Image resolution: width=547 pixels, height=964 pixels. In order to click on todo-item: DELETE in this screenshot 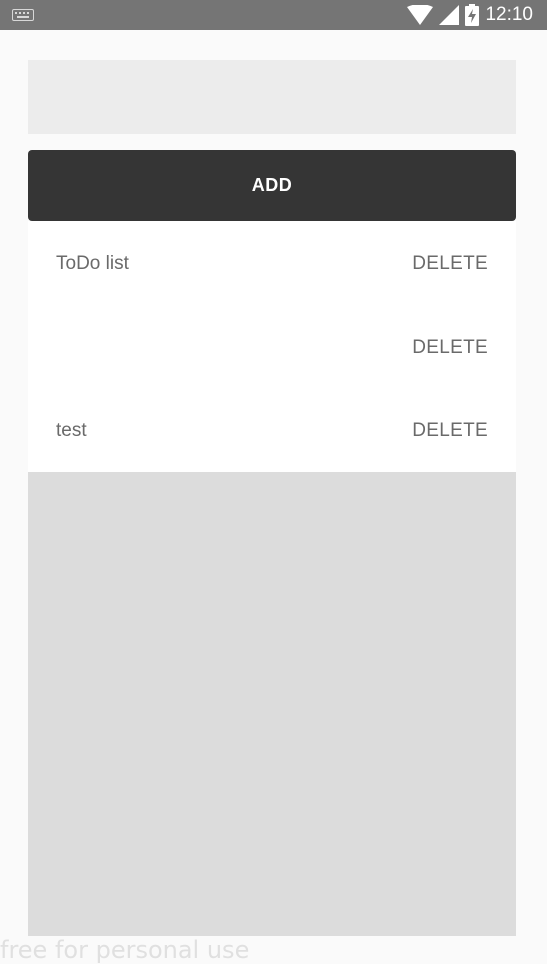, I will do `click(272, 347)`.